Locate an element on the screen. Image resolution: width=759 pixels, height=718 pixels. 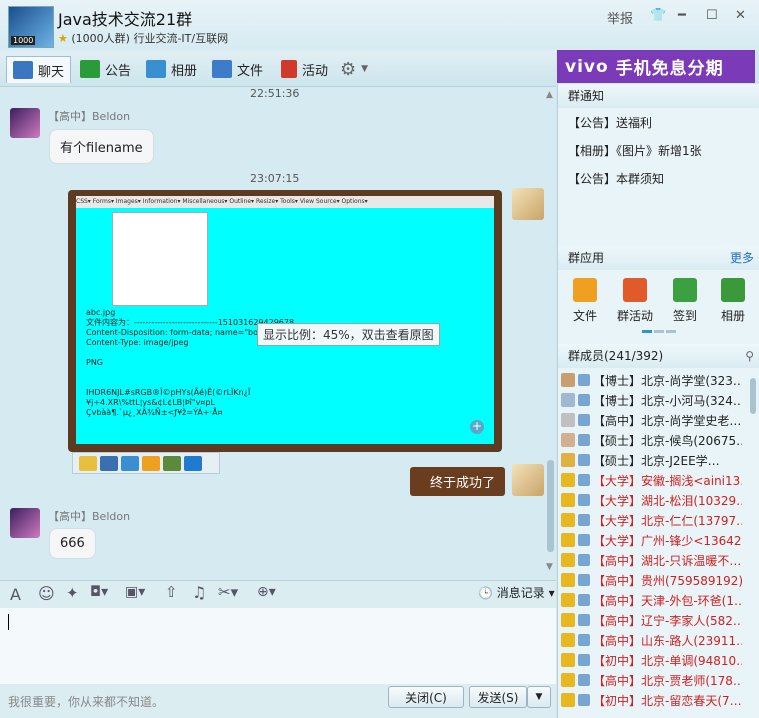
chat-icon is located at coordinates (23, 70).